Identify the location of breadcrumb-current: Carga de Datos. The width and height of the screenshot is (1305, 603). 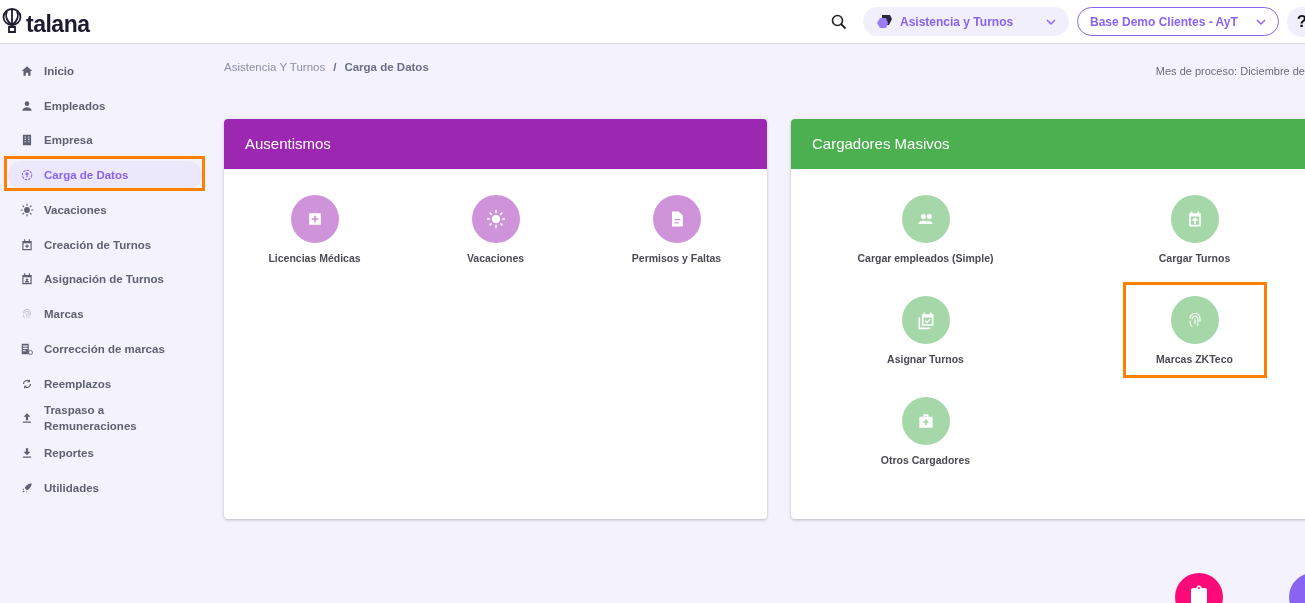
(386, 68).